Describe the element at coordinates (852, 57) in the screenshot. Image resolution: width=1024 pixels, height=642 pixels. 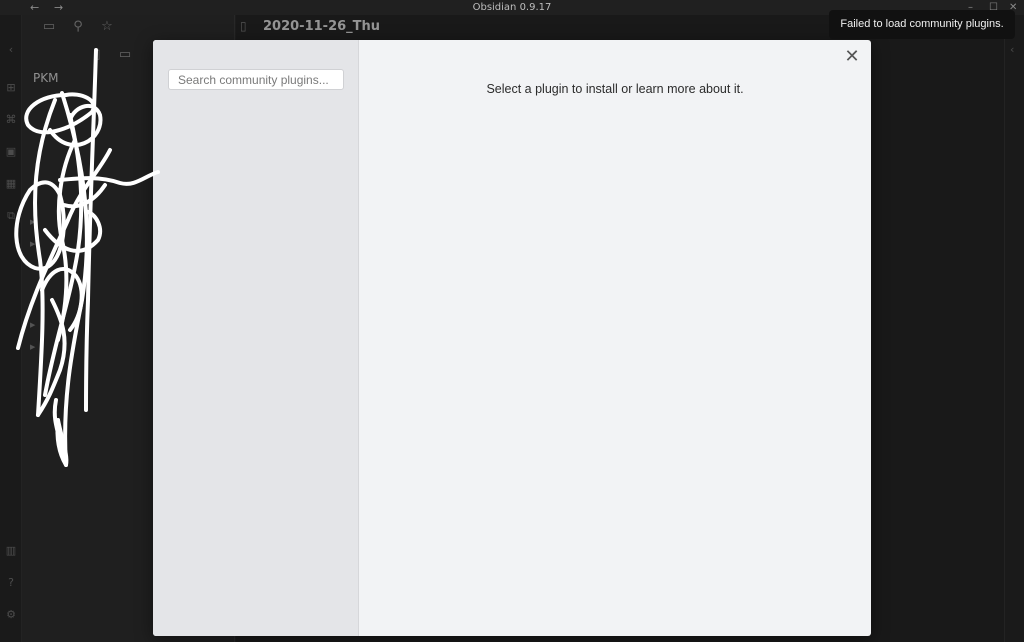
I see `close-modal-button: ✕` at that location.